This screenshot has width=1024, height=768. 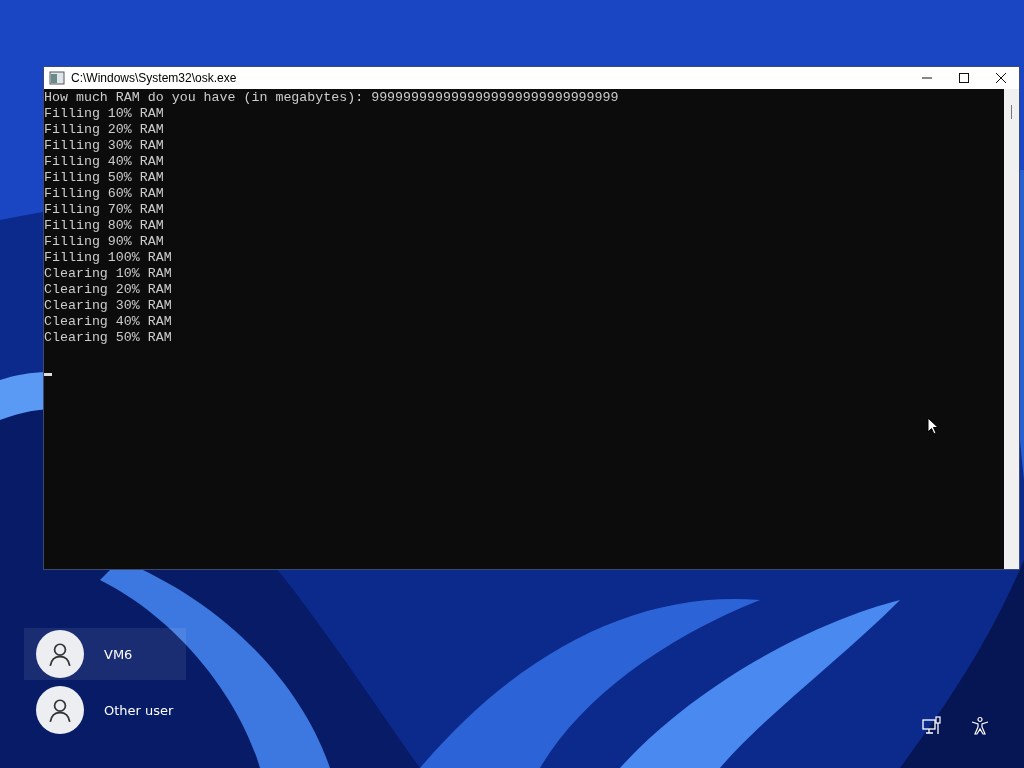 I want to click on console-line: Filling 10% RAM, so click(x=104, y=114).